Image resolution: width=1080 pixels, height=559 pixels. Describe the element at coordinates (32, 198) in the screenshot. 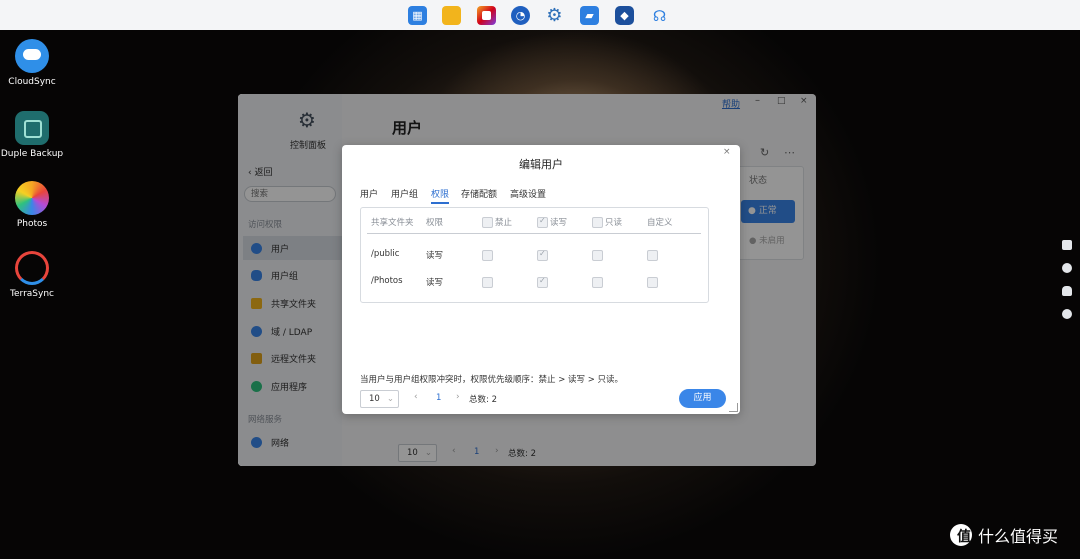

I see `flower-icon` at that location.